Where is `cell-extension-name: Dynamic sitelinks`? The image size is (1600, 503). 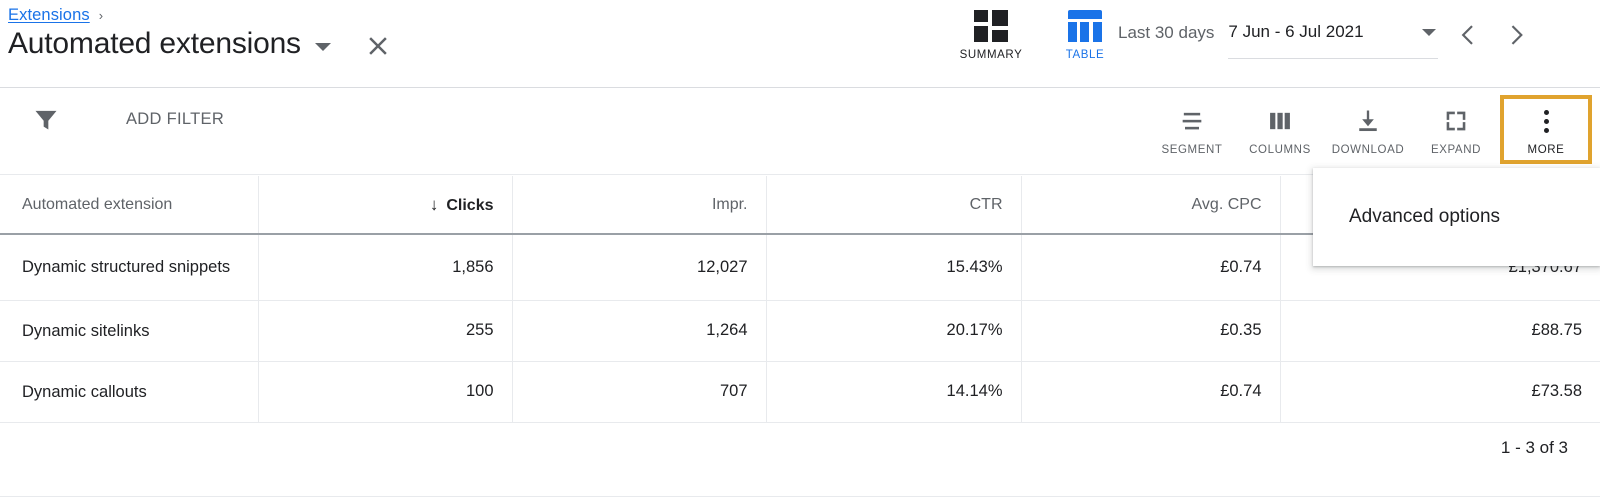 cell-extension-name: Dynamic sitelinks is located at coordinates (129, 331).